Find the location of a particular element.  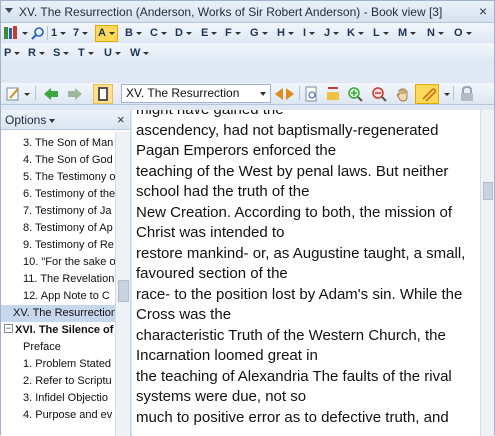

bookshelf-dropdown-icon is located at coordinates (23, 33).